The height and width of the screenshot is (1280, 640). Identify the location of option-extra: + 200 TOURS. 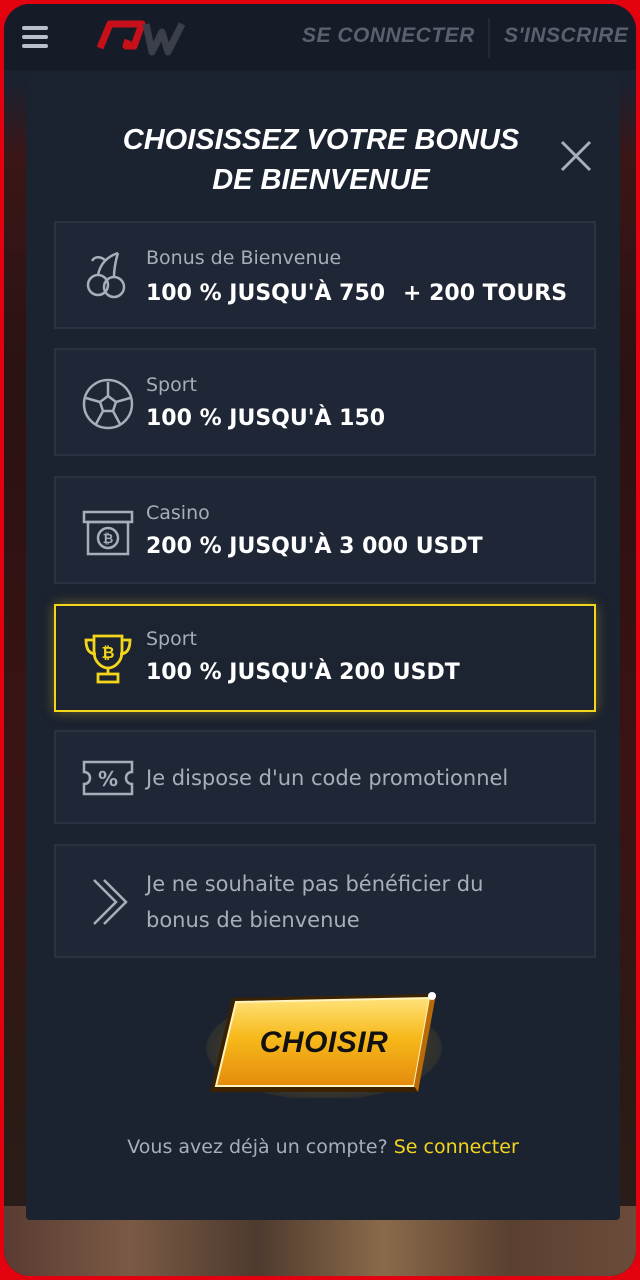
(485, 293).